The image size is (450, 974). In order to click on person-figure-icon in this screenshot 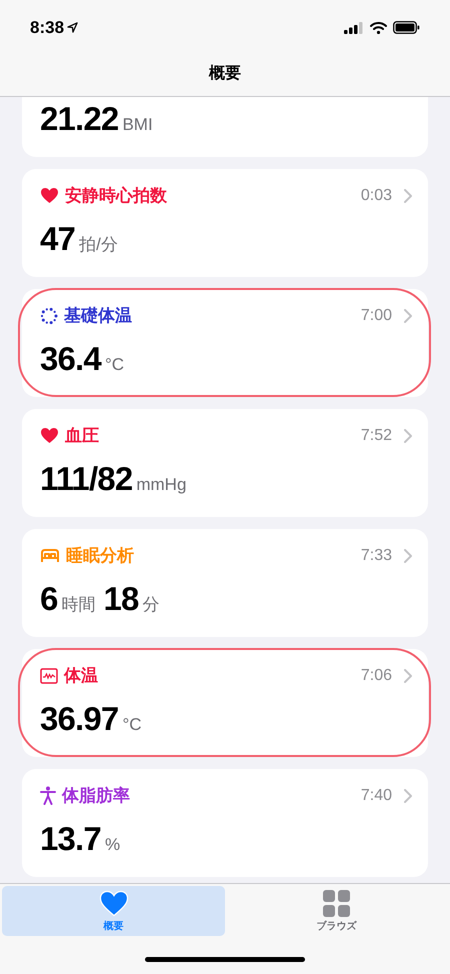, I will do `click(48, 796)`.